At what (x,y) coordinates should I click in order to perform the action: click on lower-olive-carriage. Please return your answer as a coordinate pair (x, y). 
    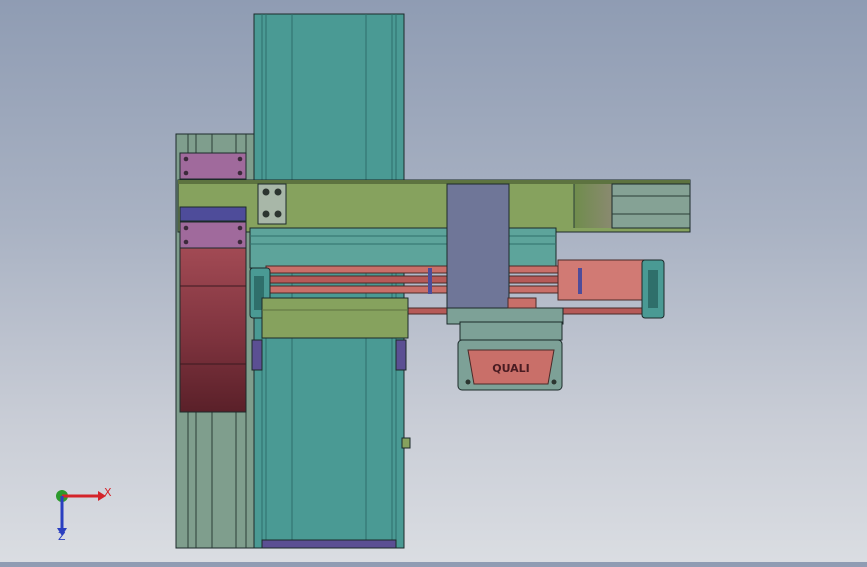
    Looking at the image, I should click on (335, 318).